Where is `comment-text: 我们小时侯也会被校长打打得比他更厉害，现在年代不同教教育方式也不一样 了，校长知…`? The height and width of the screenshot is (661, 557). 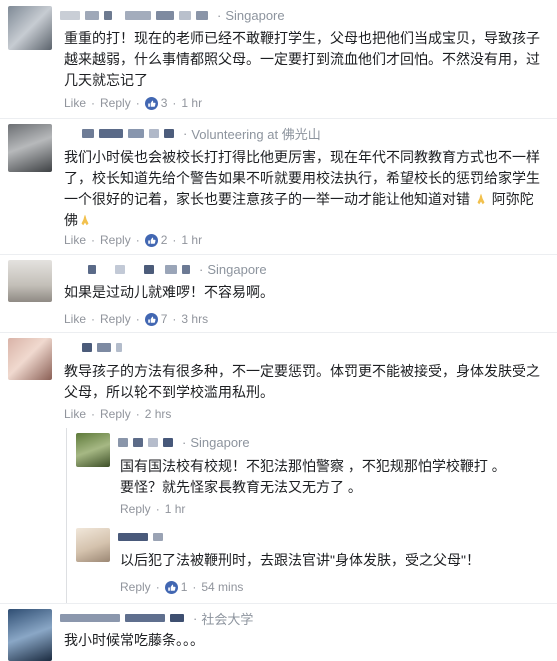 comment-text: 我们小时侯也会被校长打打得比他更厉害，现在年代不同教教育方式也不一样 了，校长知… is located at coordinates (302, 188).